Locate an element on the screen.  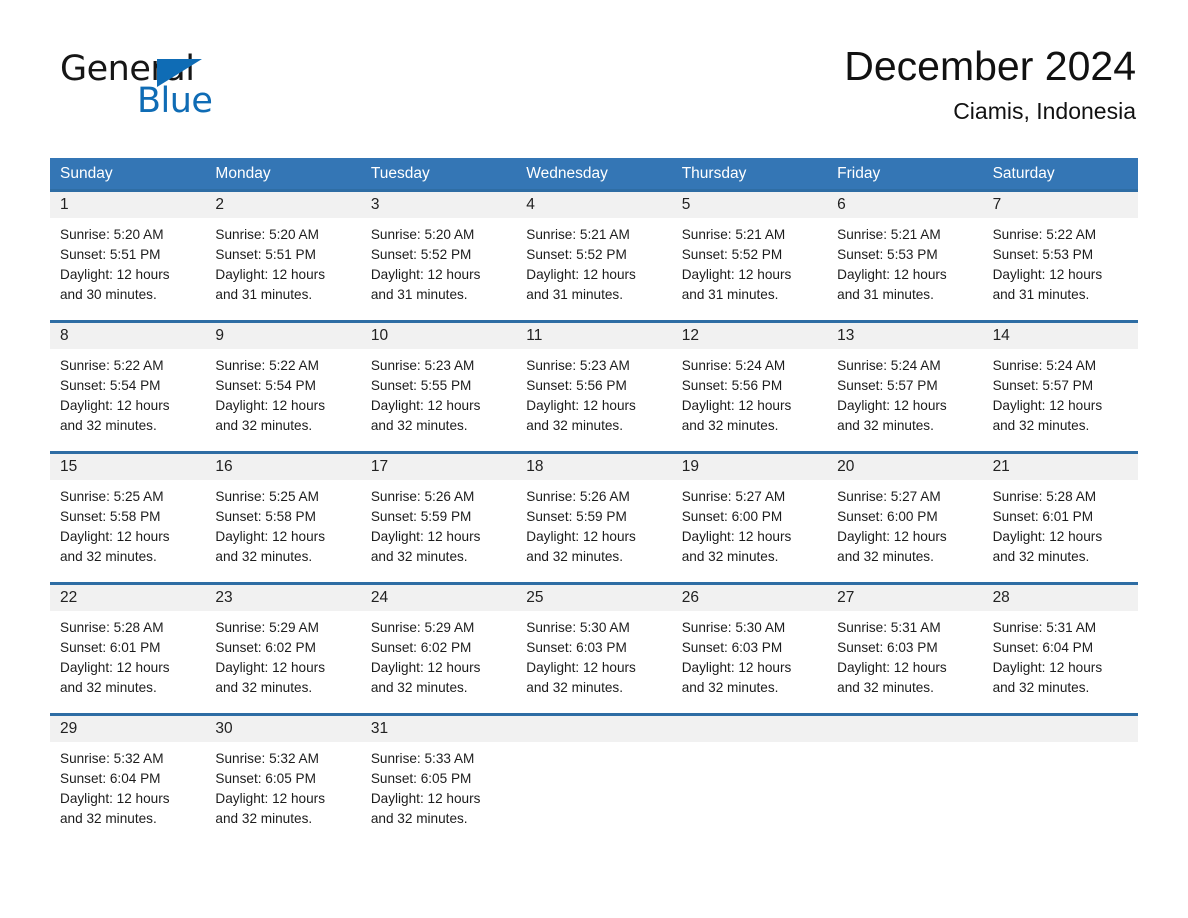
day-sunset-text: Sunset: 6:03 PM is located at coordinates (732, 647).